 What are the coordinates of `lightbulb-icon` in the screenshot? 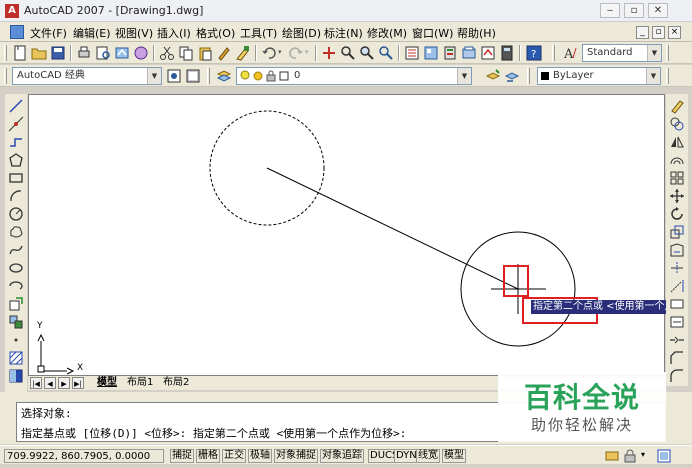 It's located at (245, 76).